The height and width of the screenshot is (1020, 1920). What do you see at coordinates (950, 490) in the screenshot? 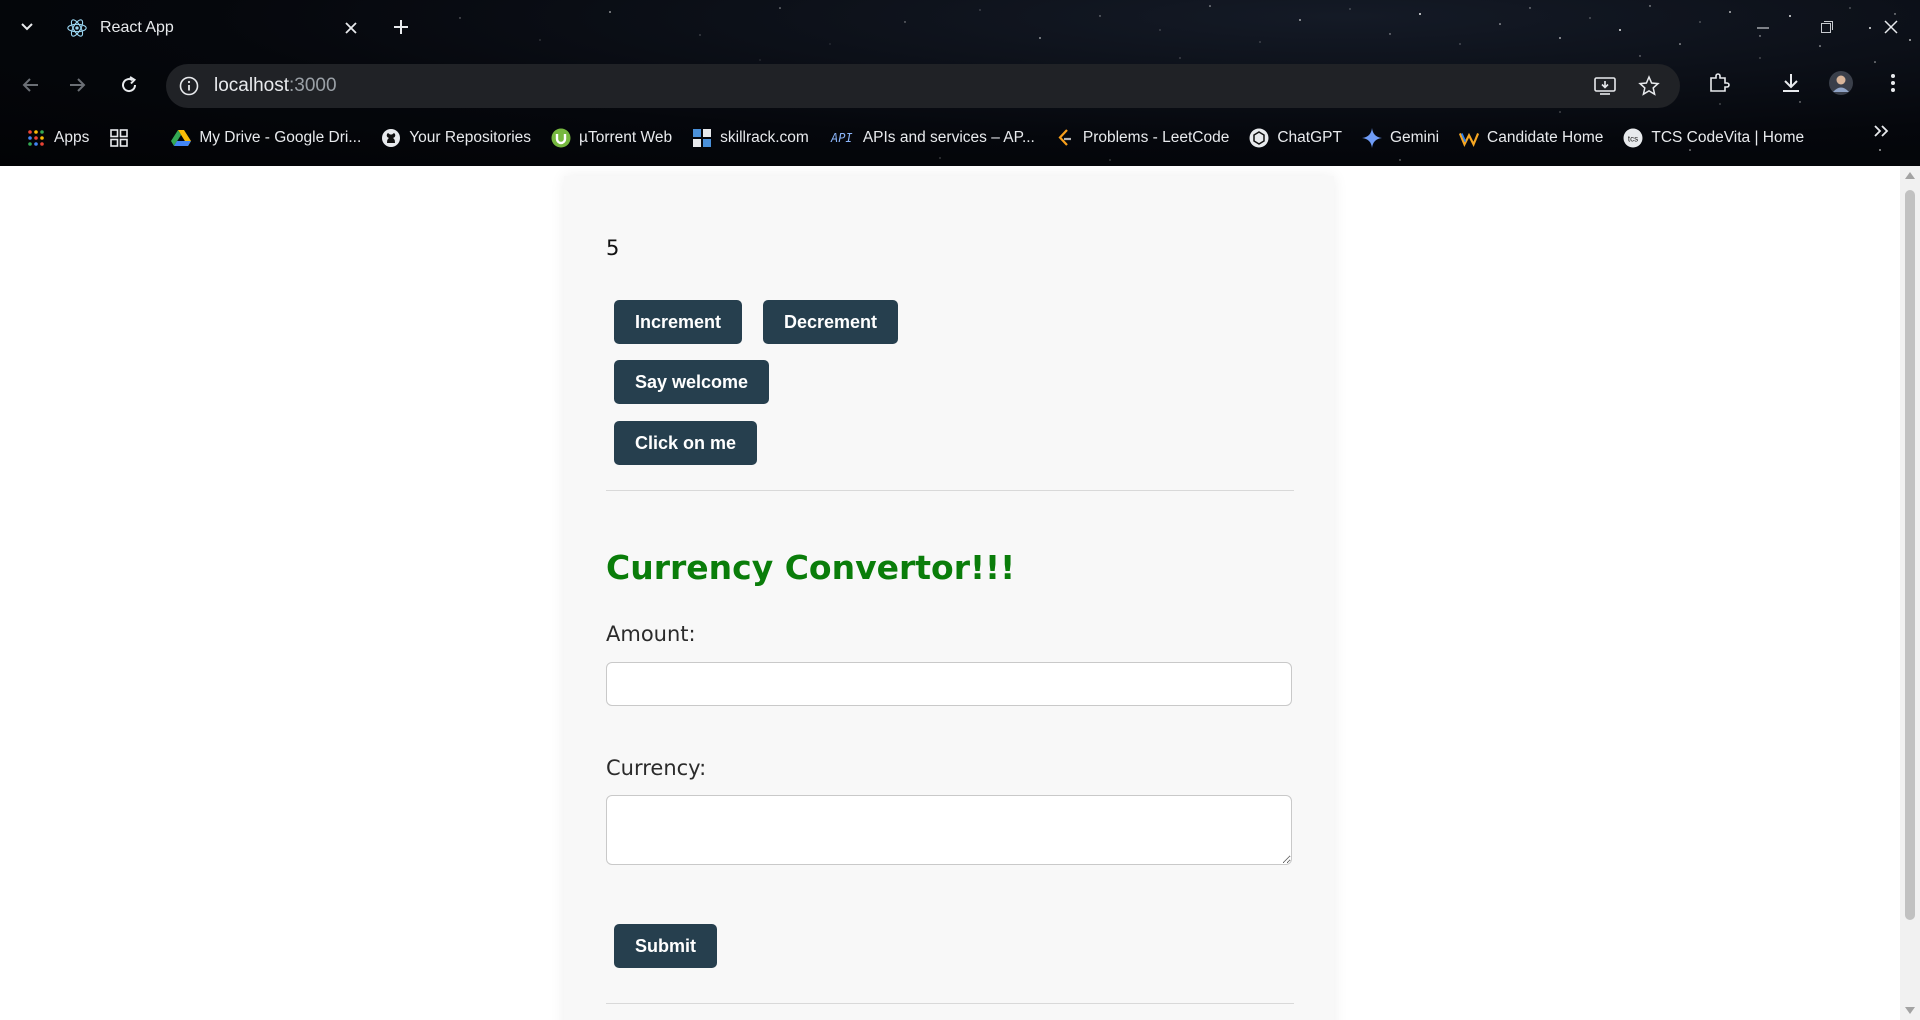
I see `section-divider` at bounding box center [950, 490].